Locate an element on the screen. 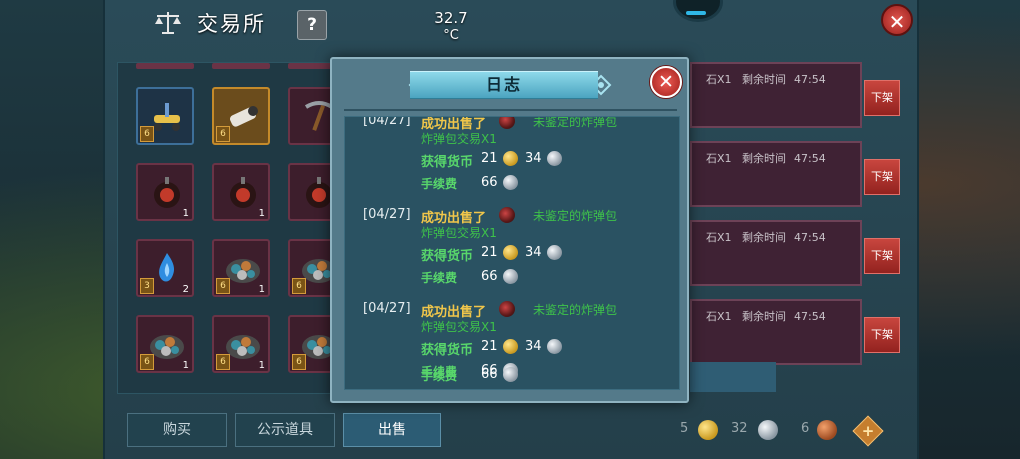 This screenshot has width=1020, height=459. dial-glow-icon is located at coordinates (696, 13).